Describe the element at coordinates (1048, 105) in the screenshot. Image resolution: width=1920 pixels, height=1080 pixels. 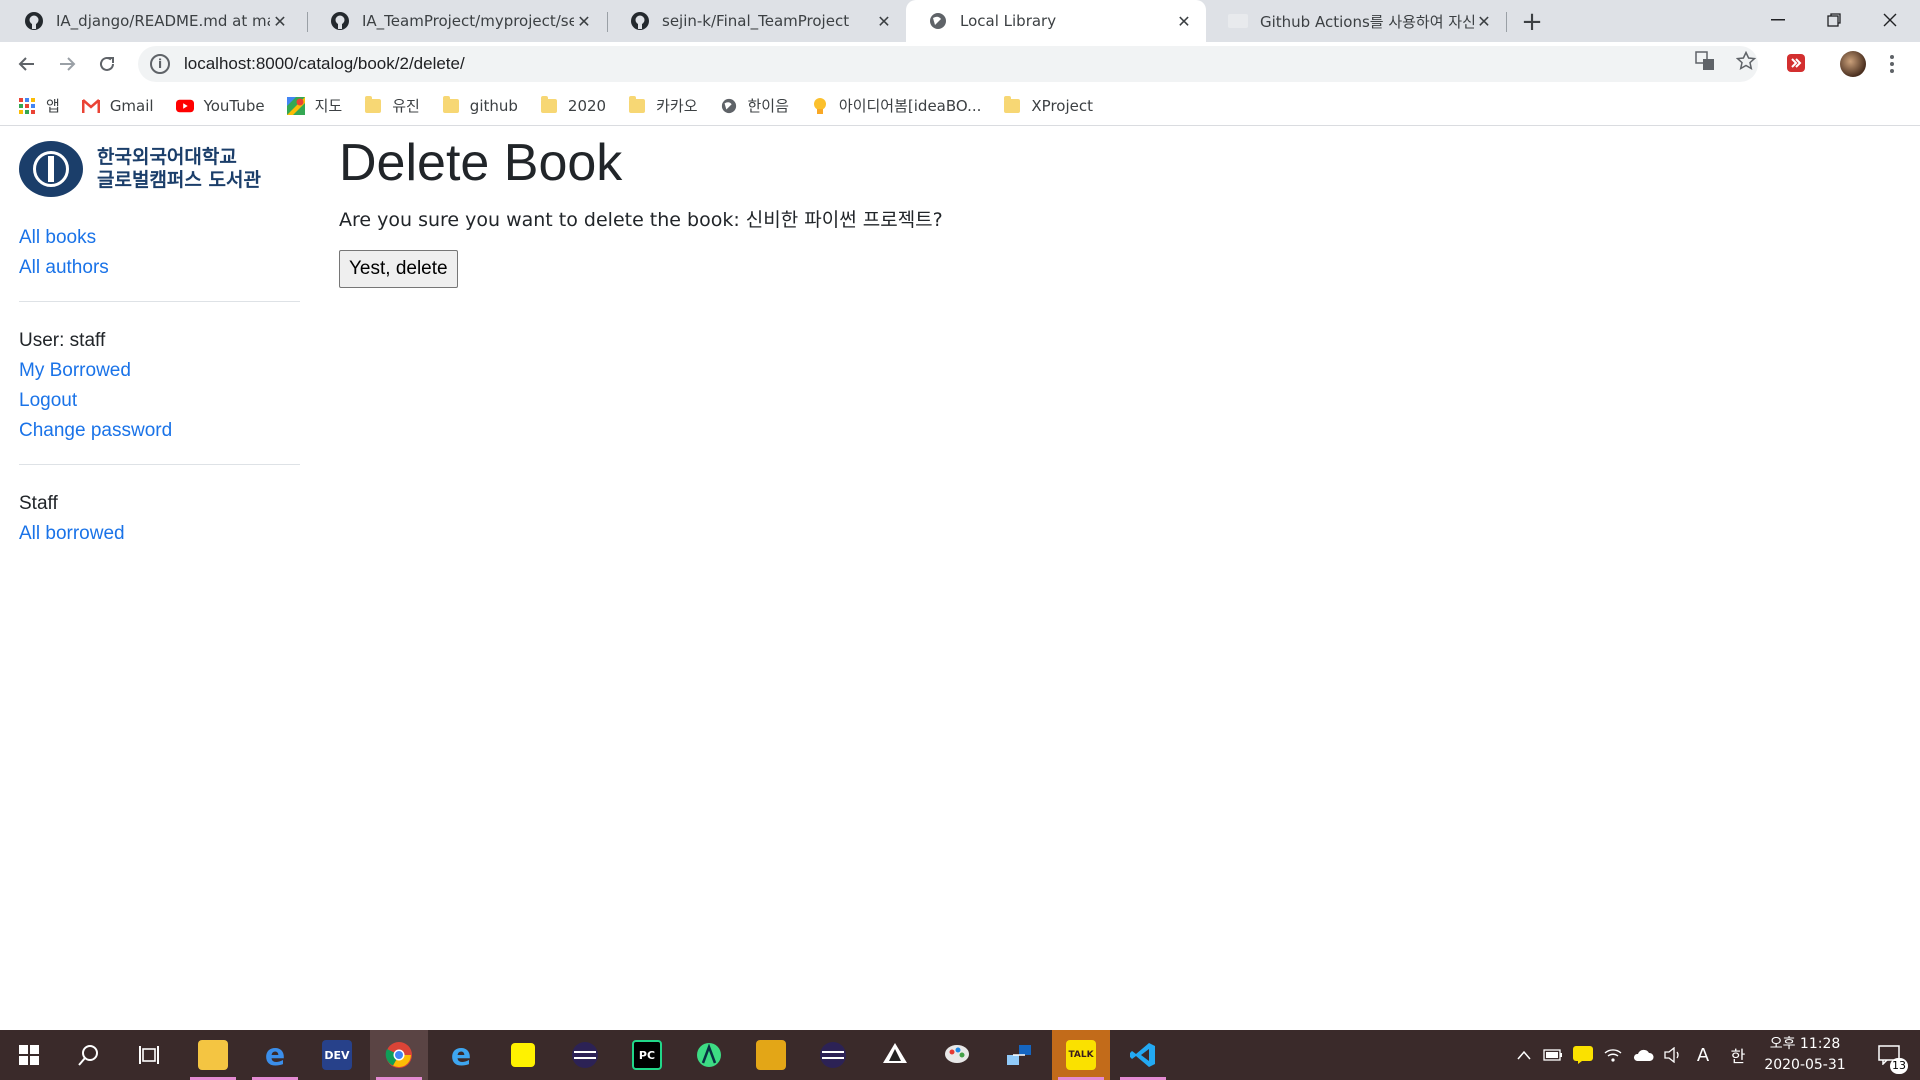
I see `bookmark-folder-xproject: XProject` at that location.